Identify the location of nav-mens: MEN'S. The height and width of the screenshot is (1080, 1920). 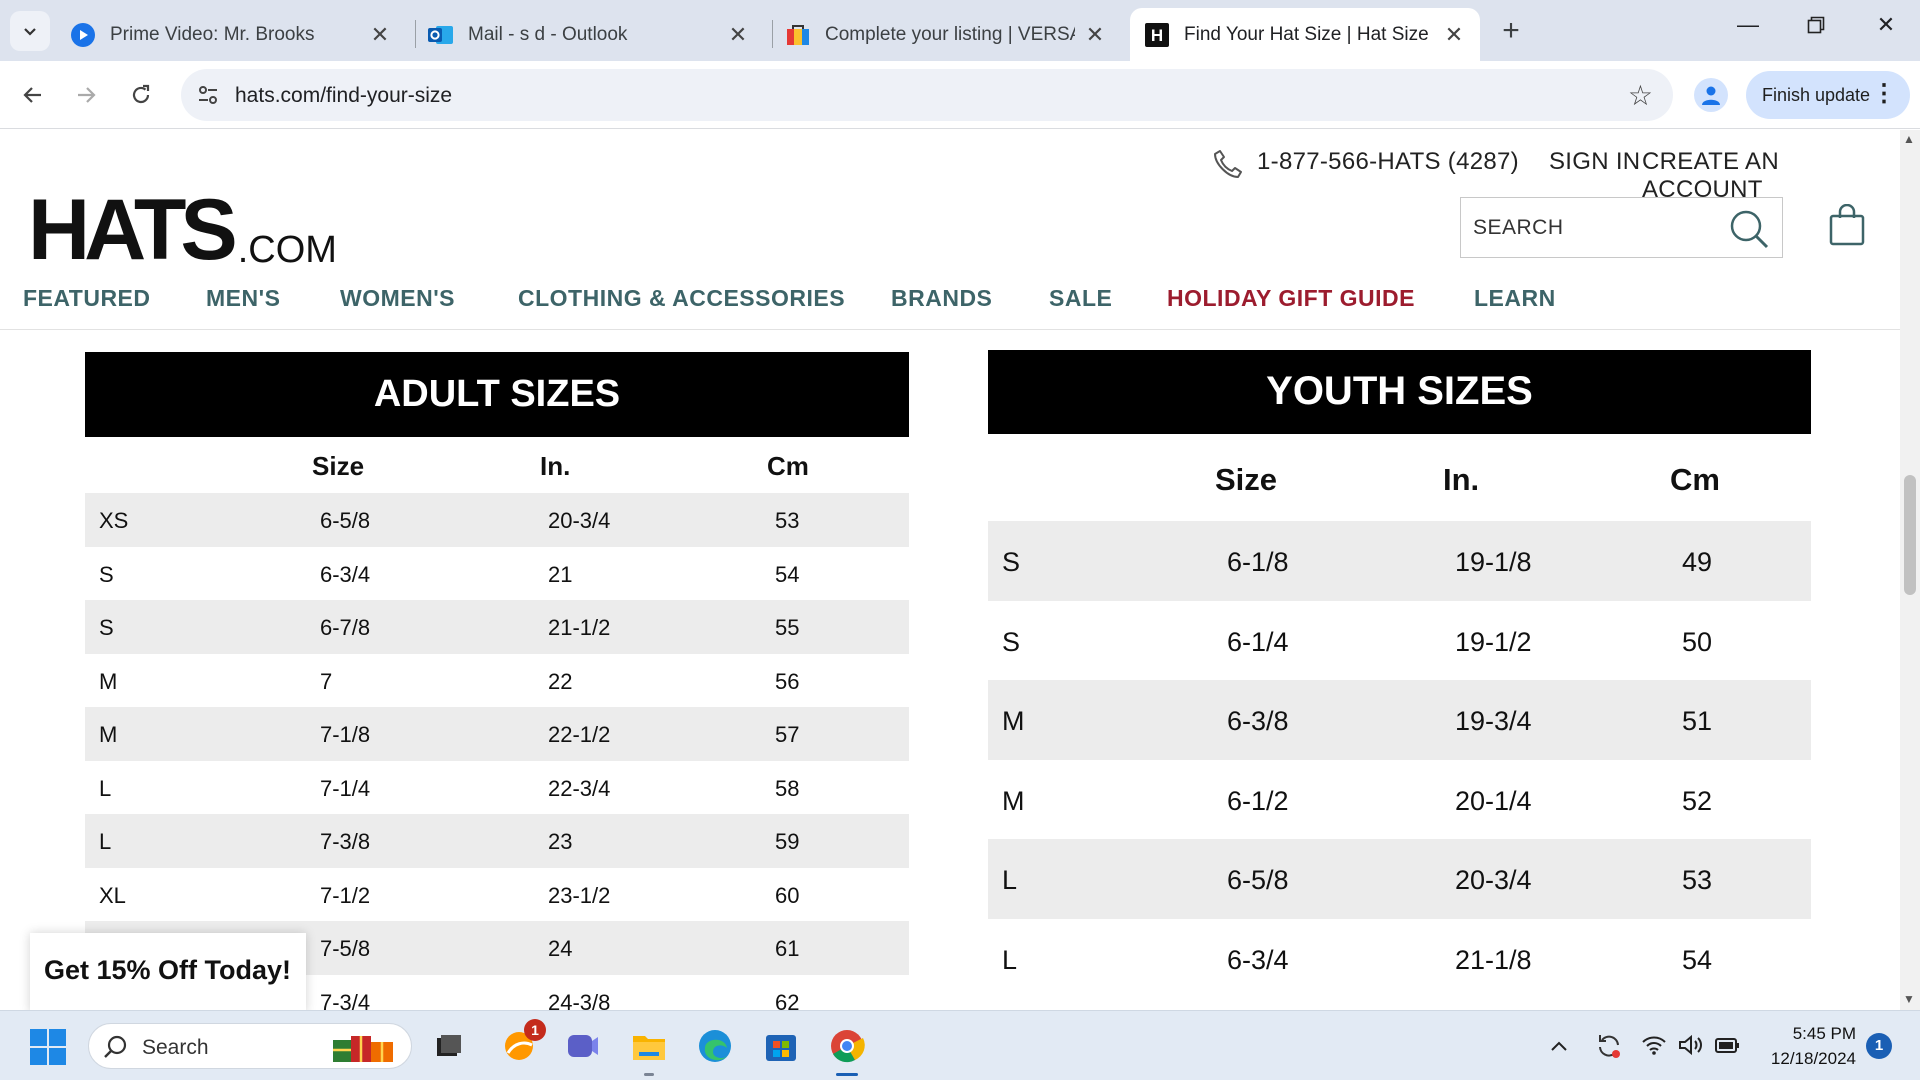
(243, 298).